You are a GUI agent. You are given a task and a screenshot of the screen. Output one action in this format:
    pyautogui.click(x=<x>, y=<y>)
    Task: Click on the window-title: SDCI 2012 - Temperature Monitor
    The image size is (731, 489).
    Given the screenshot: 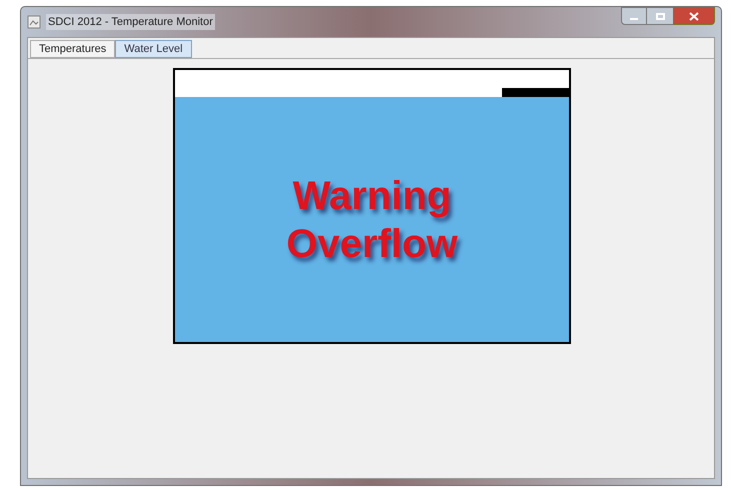 What is the action you would take?
    pyautogui.click(x=130, y=22)
    